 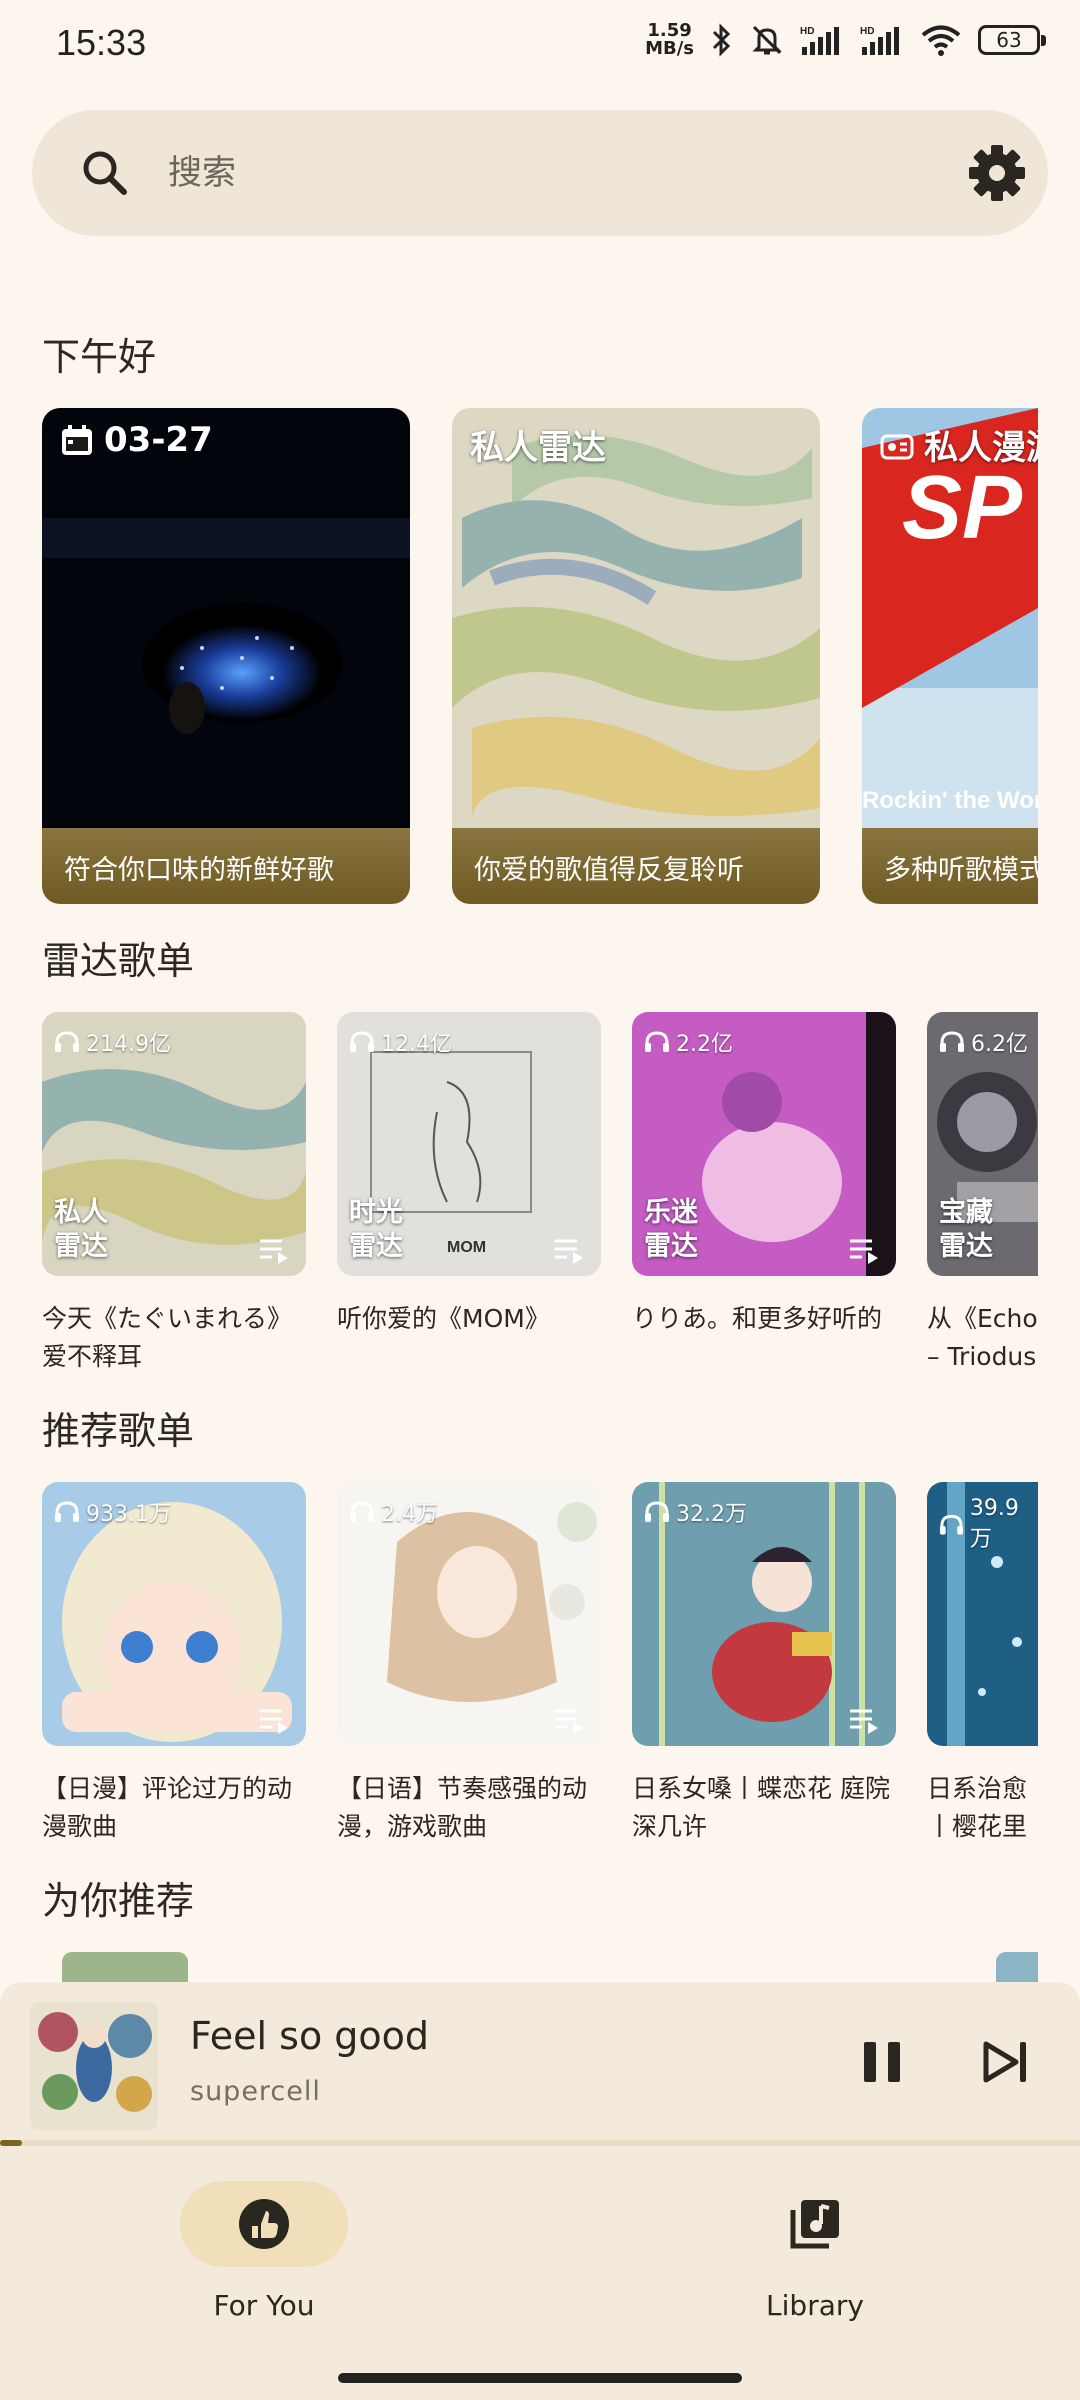 I want to click on radar-tag: 宝藏 雷达, so click(x=966, y=1230).